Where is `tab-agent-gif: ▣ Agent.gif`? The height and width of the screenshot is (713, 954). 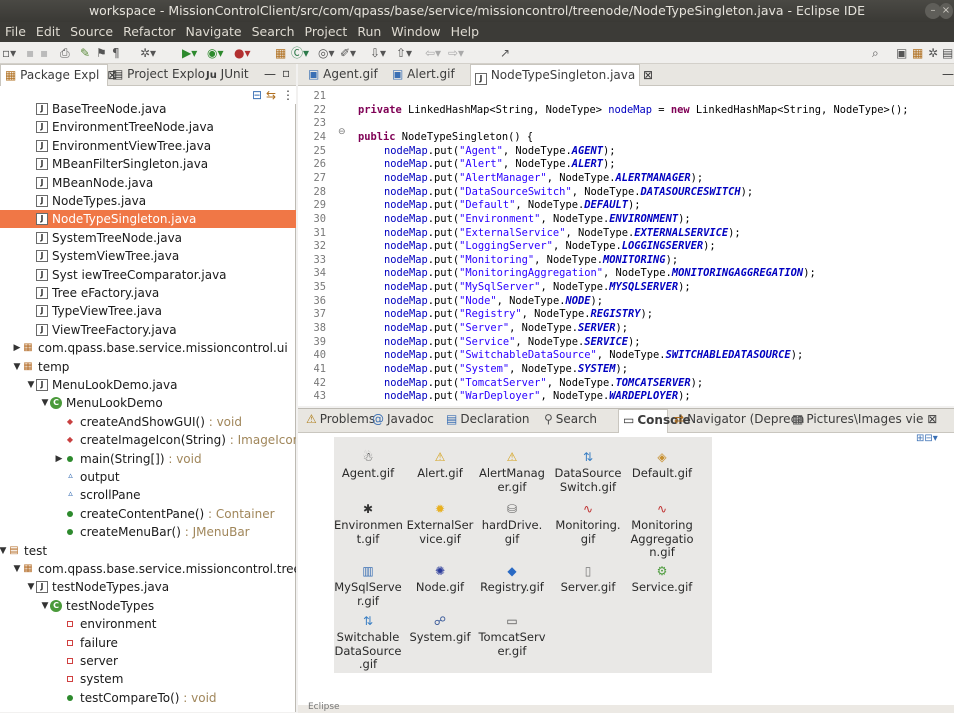
tab-agent-gif: ▣ Agent.gif is located at coordinates (348, 75).